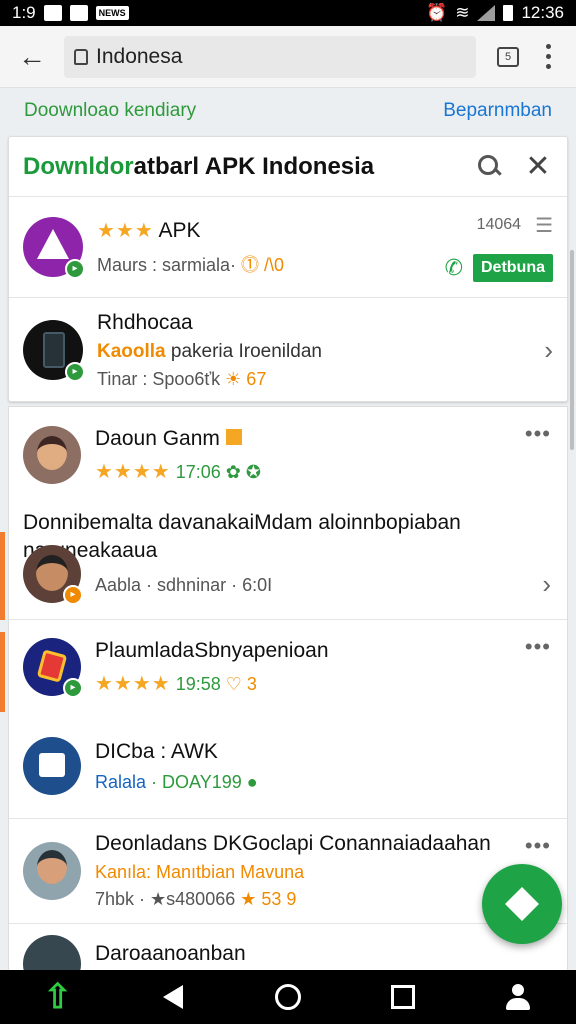  I want to click on item-extra: ★ 53 9, so click(268, 899).